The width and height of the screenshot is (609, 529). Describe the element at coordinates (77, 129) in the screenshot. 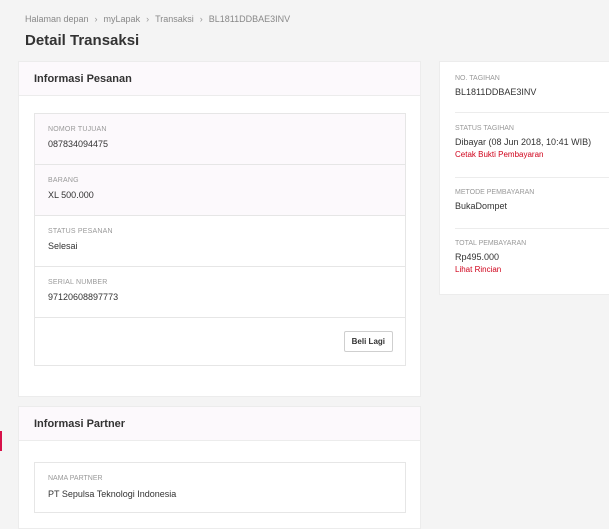

I see `field-label: NOMOR TUJUAN` at that location.